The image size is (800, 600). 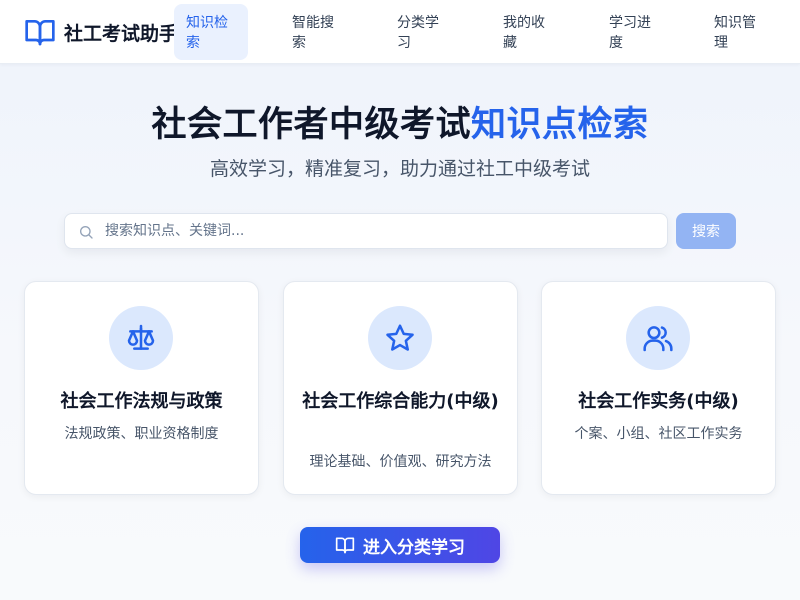 I want to click on card-description: 理论基础、价值观、研究方法, so click(x=400, y=462).